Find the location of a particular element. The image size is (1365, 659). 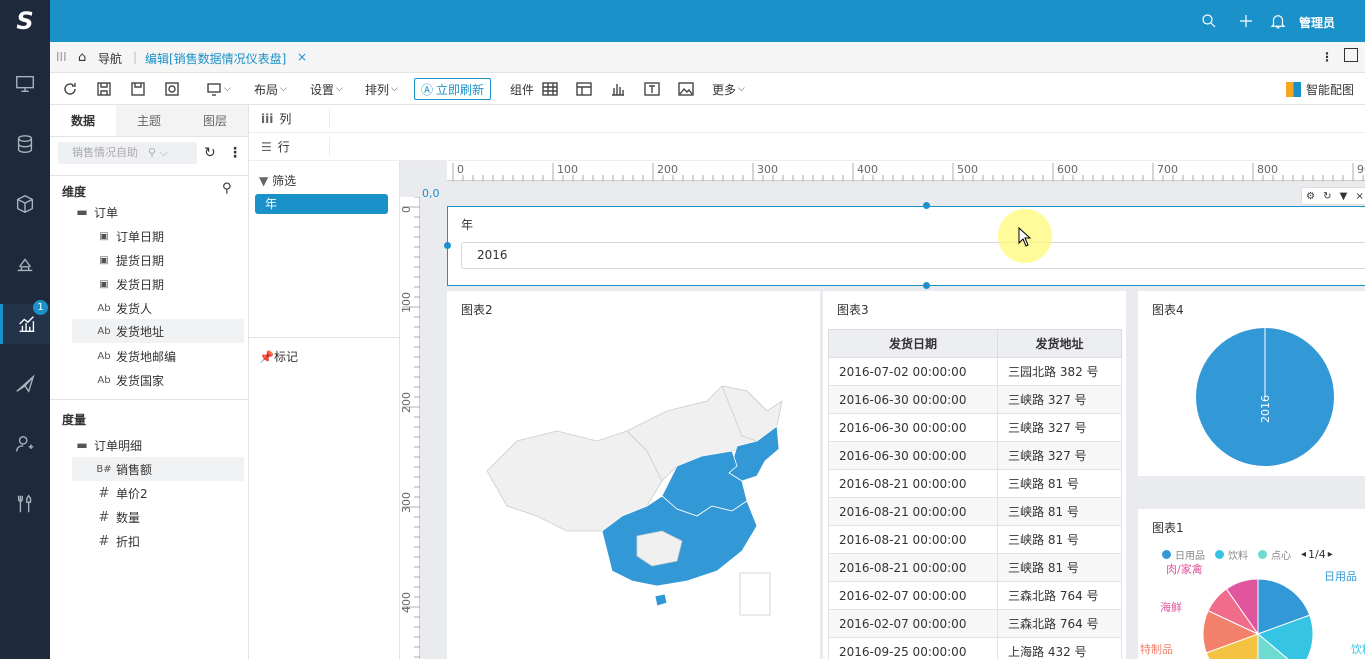

folder-order: ▬ 订单 is located at coordinates (158, 212).